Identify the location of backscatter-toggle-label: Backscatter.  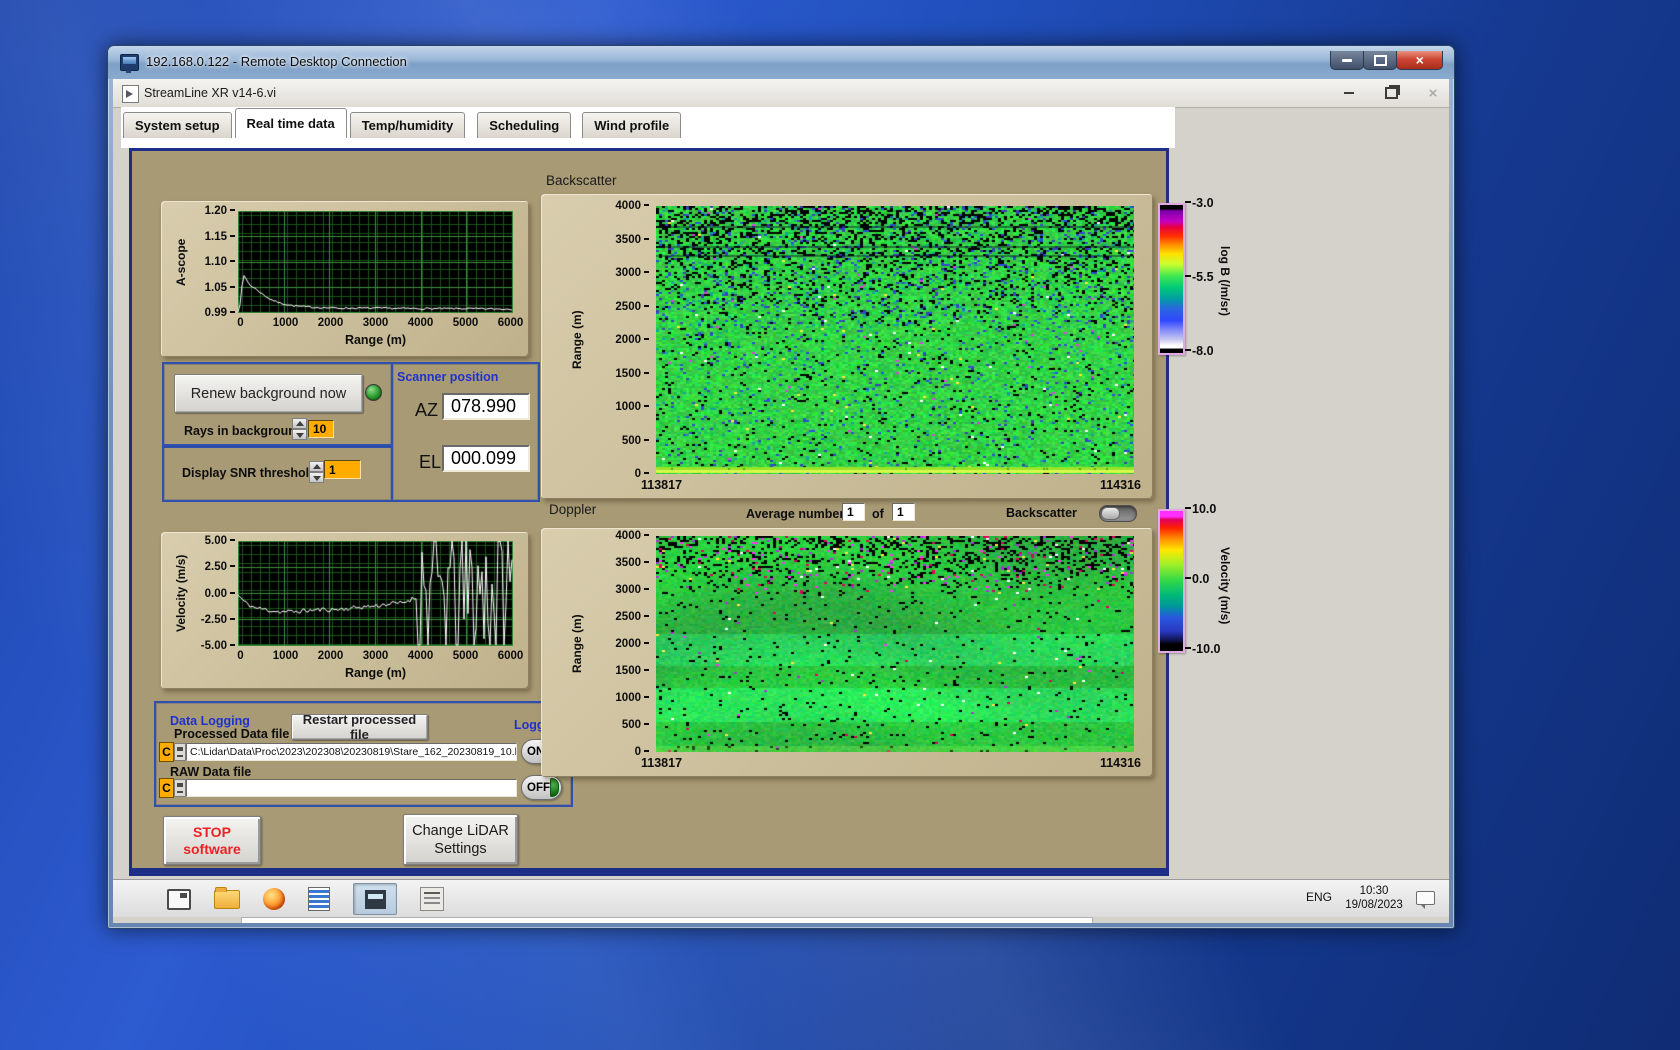
(1041, 513).